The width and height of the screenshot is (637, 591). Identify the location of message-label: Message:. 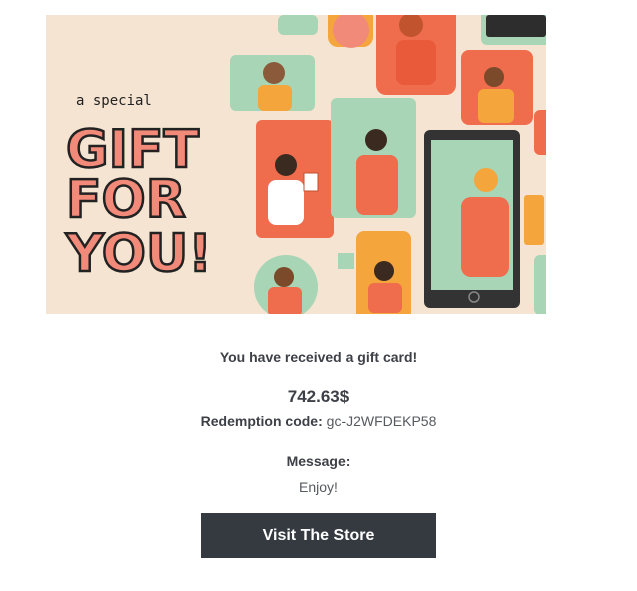
(318, 461).